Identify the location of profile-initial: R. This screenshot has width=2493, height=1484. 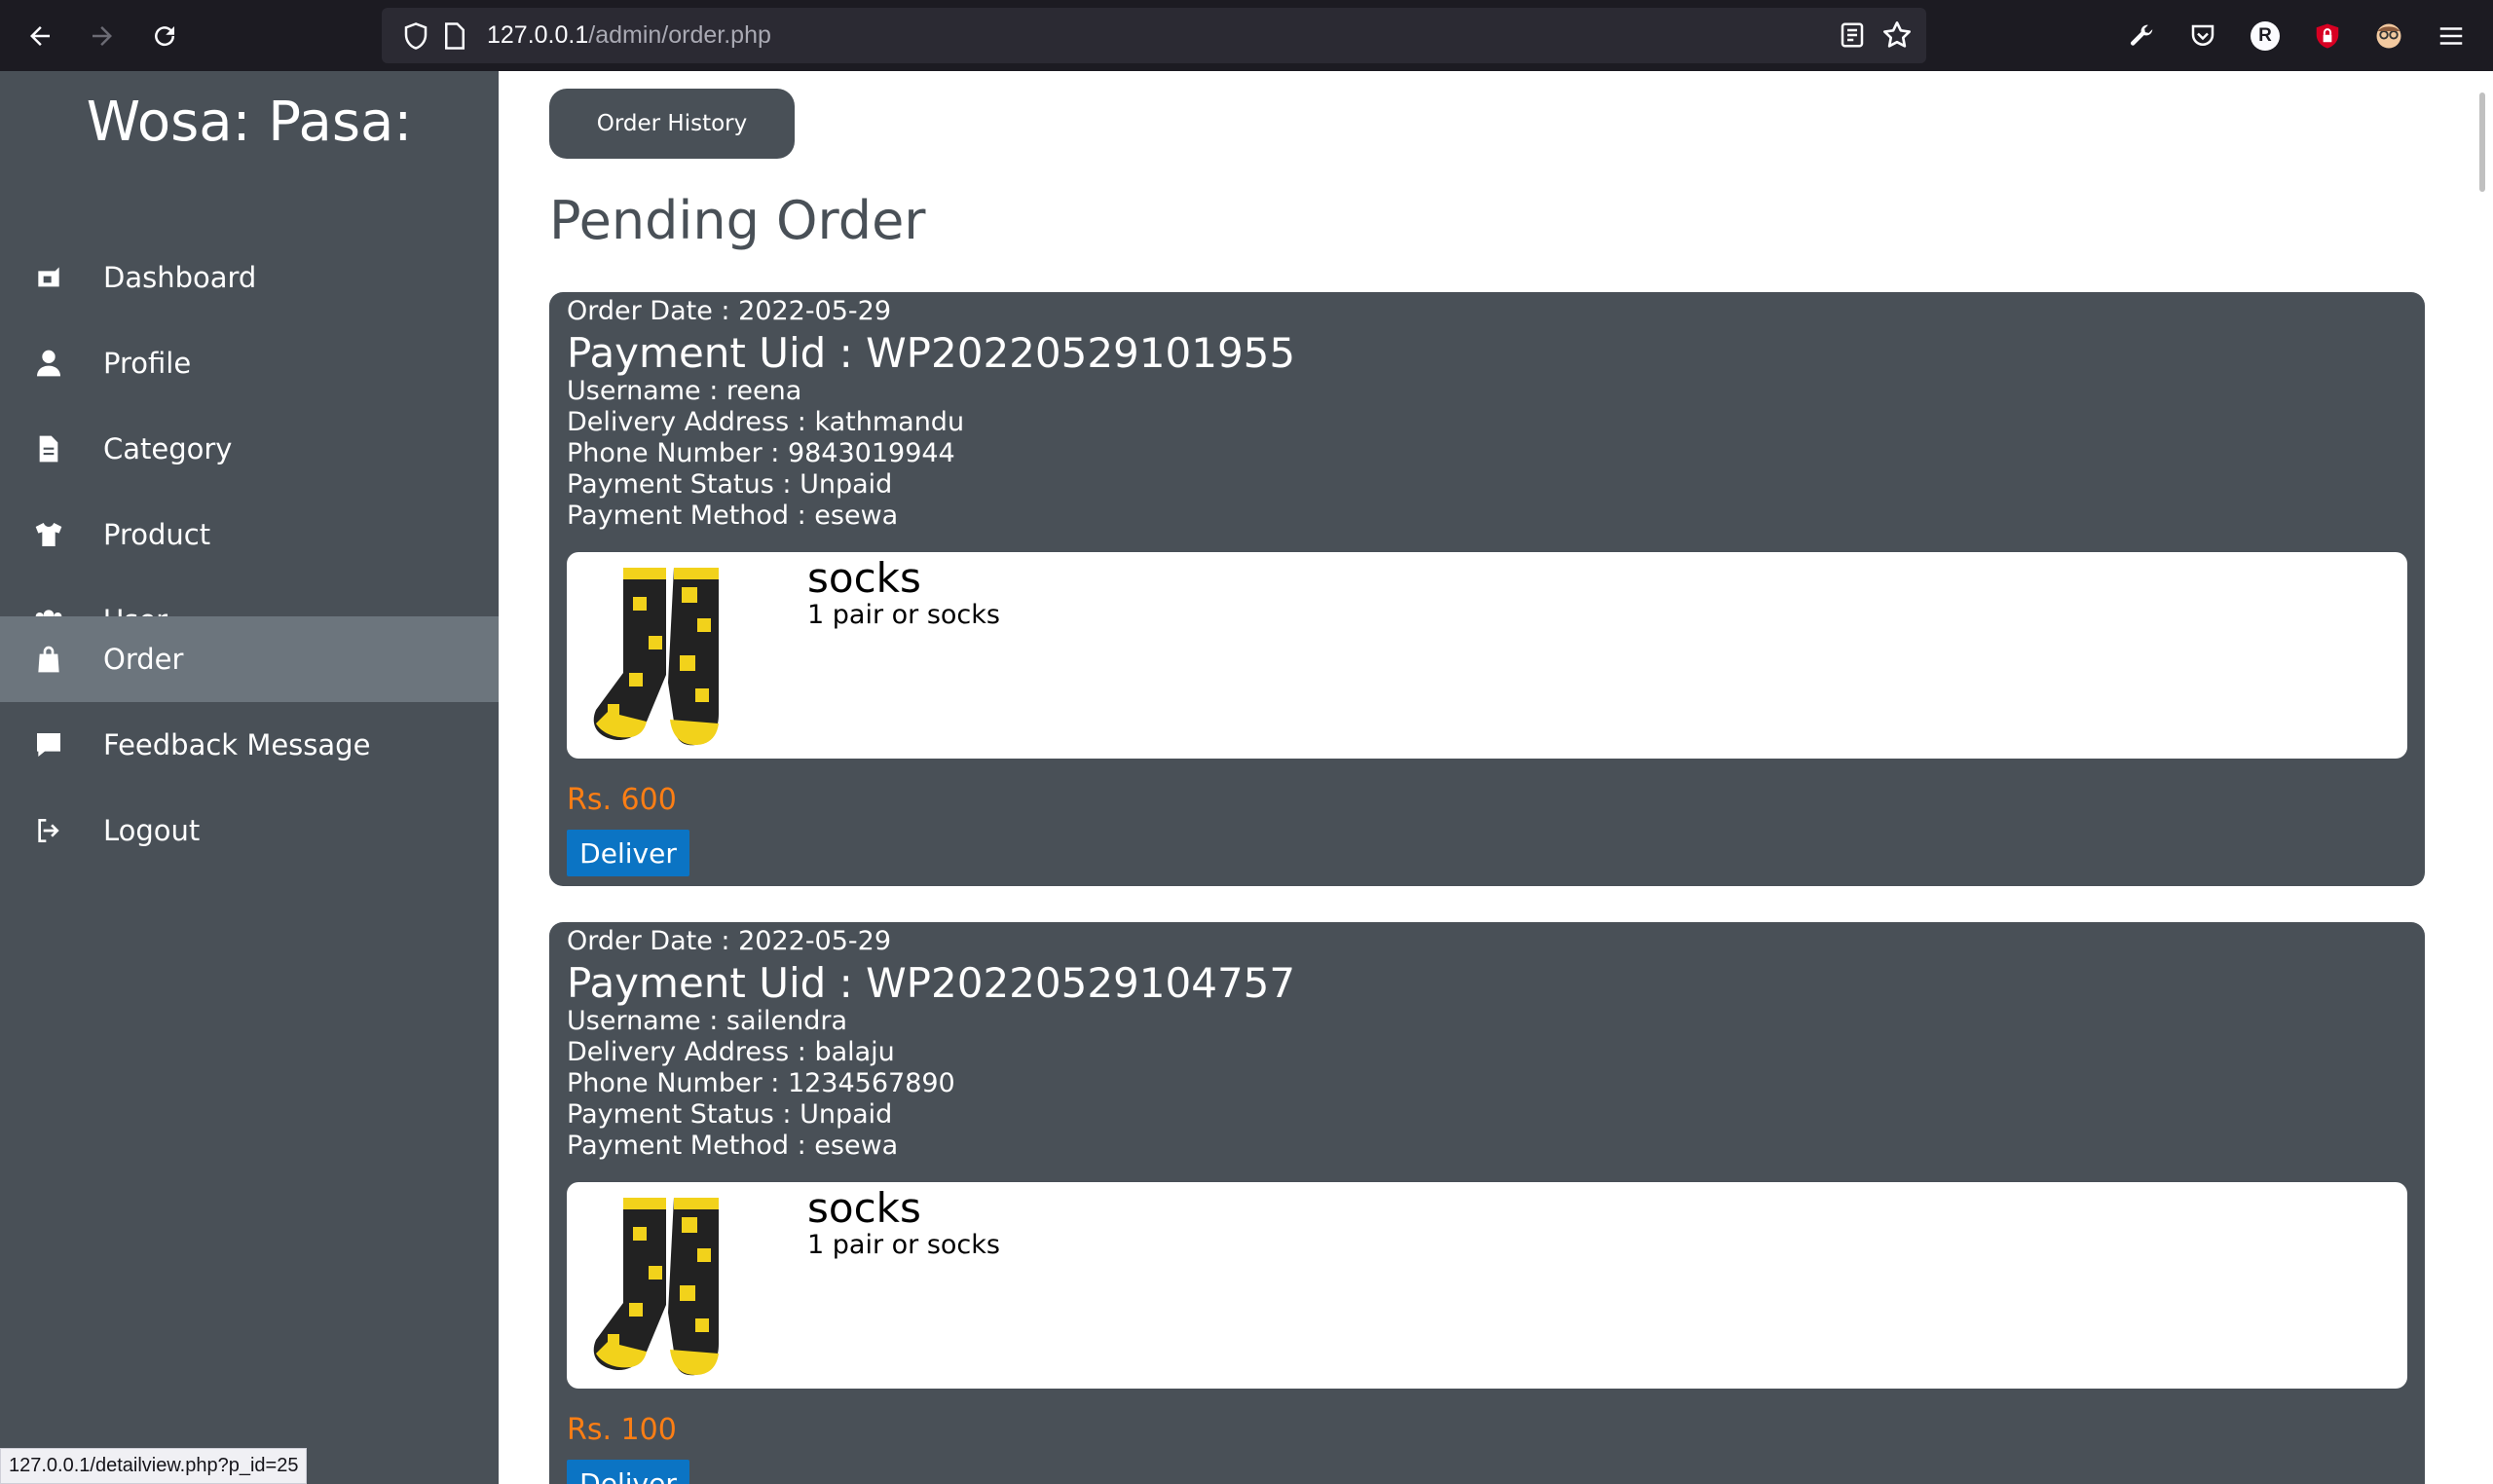
(2266, 36).